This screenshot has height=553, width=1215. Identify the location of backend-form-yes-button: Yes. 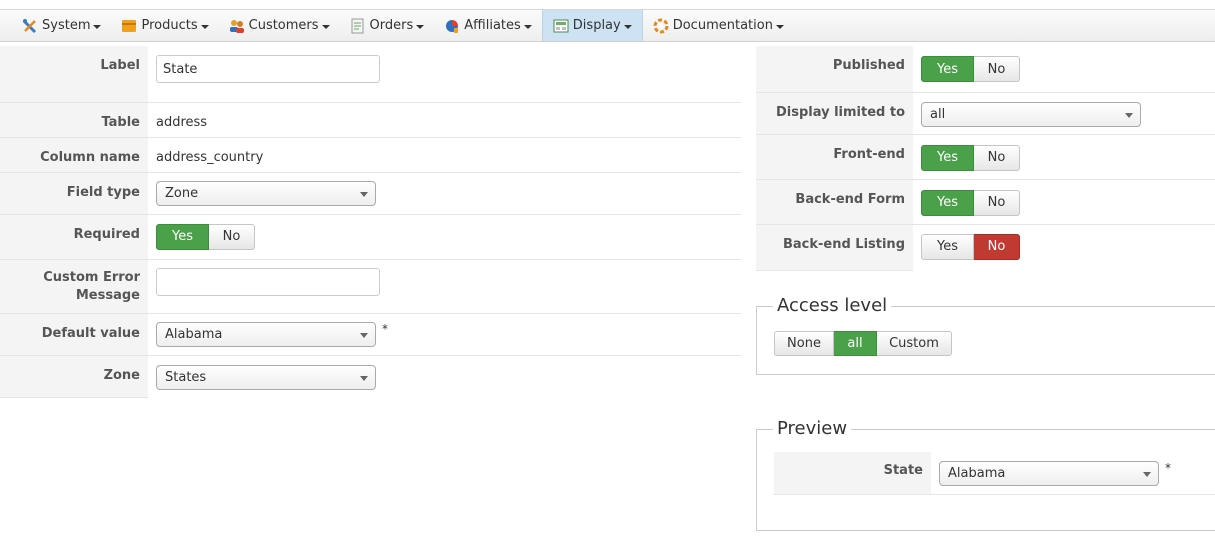
(947, 202).